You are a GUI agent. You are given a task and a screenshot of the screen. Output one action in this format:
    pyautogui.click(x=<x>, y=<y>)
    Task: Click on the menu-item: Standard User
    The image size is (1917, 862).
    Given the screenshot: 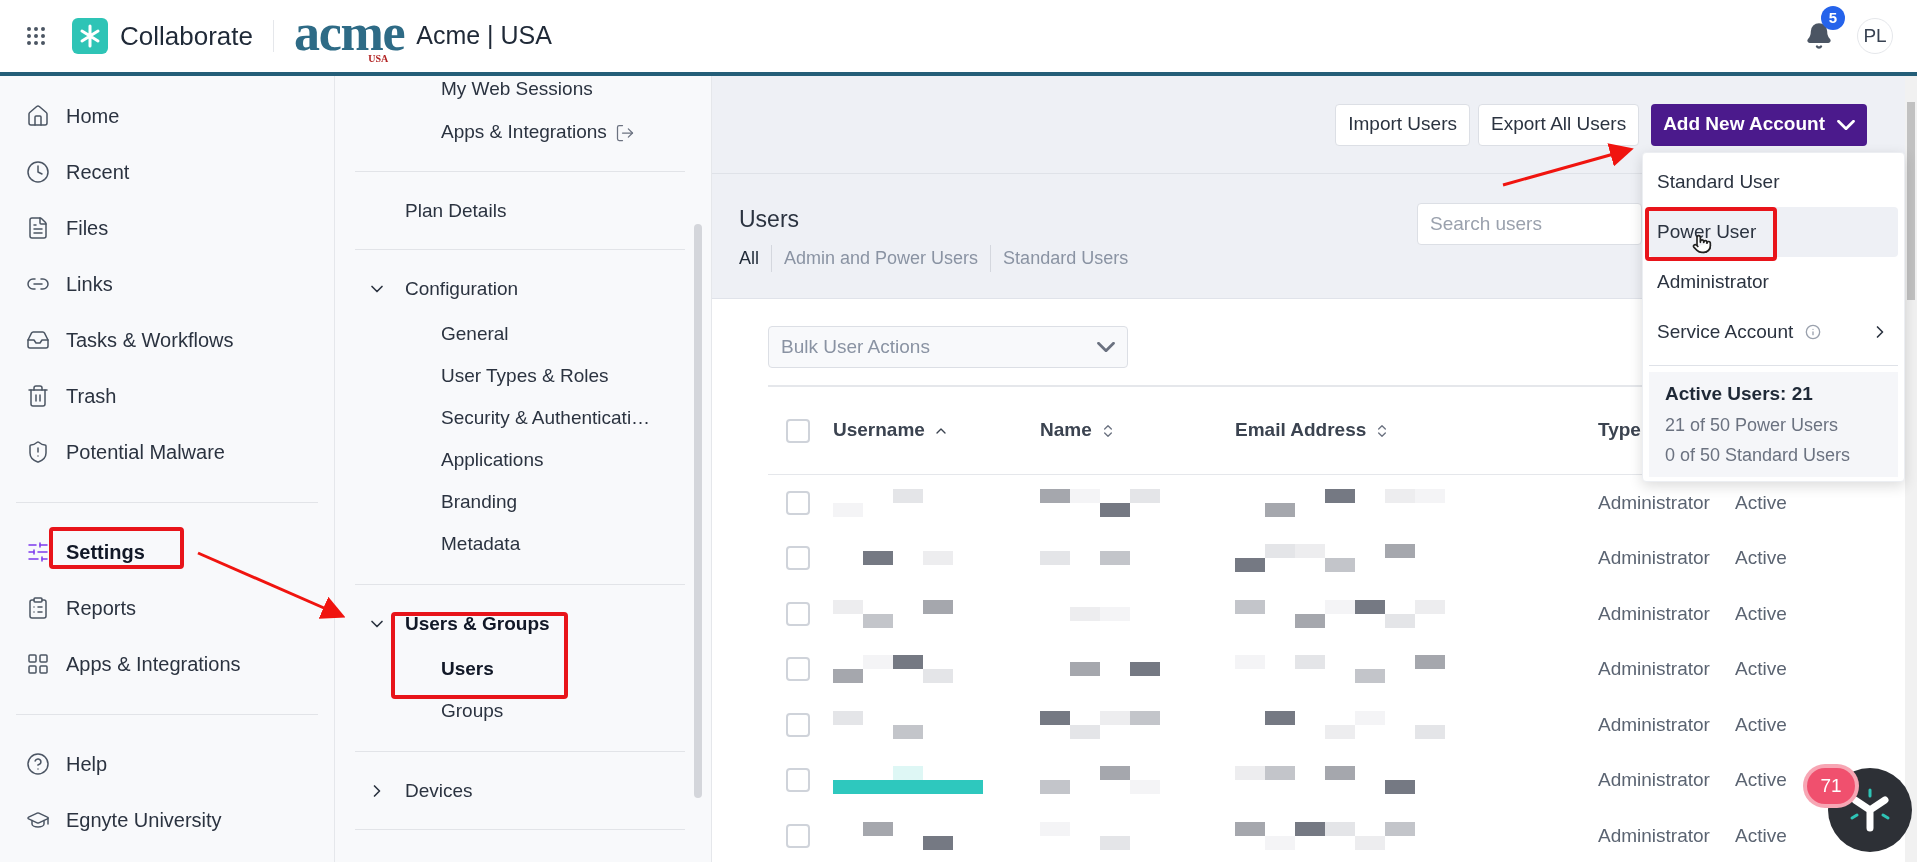 What is the action you would take?
    pyautogui.click(x=1773, y=182)
    